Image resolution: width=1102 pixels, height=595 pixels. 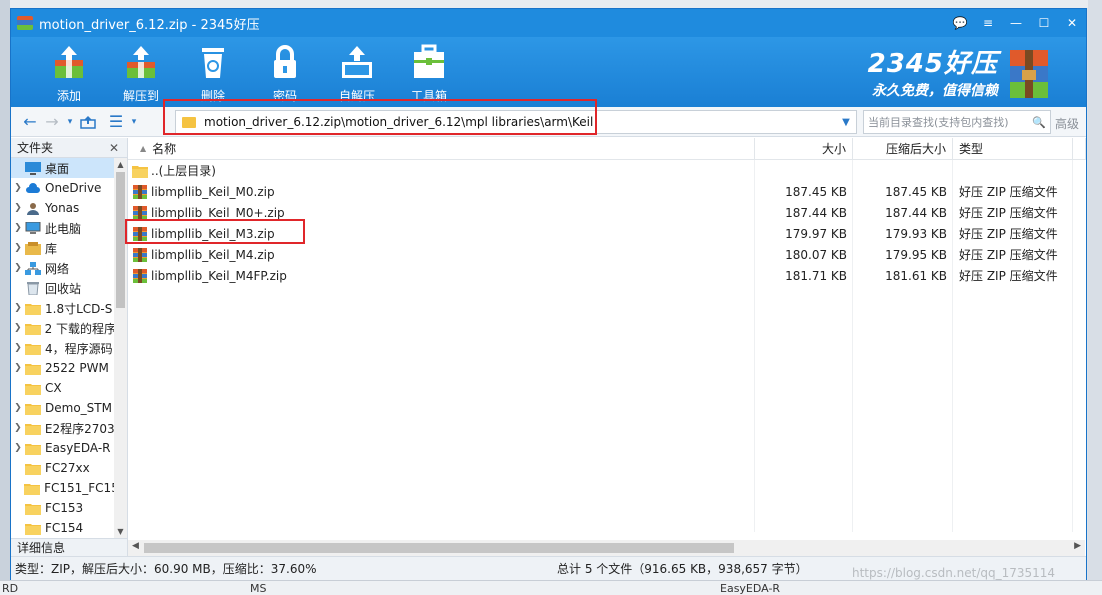 I want to click on cloud-icon, so click(x=33, y=188).